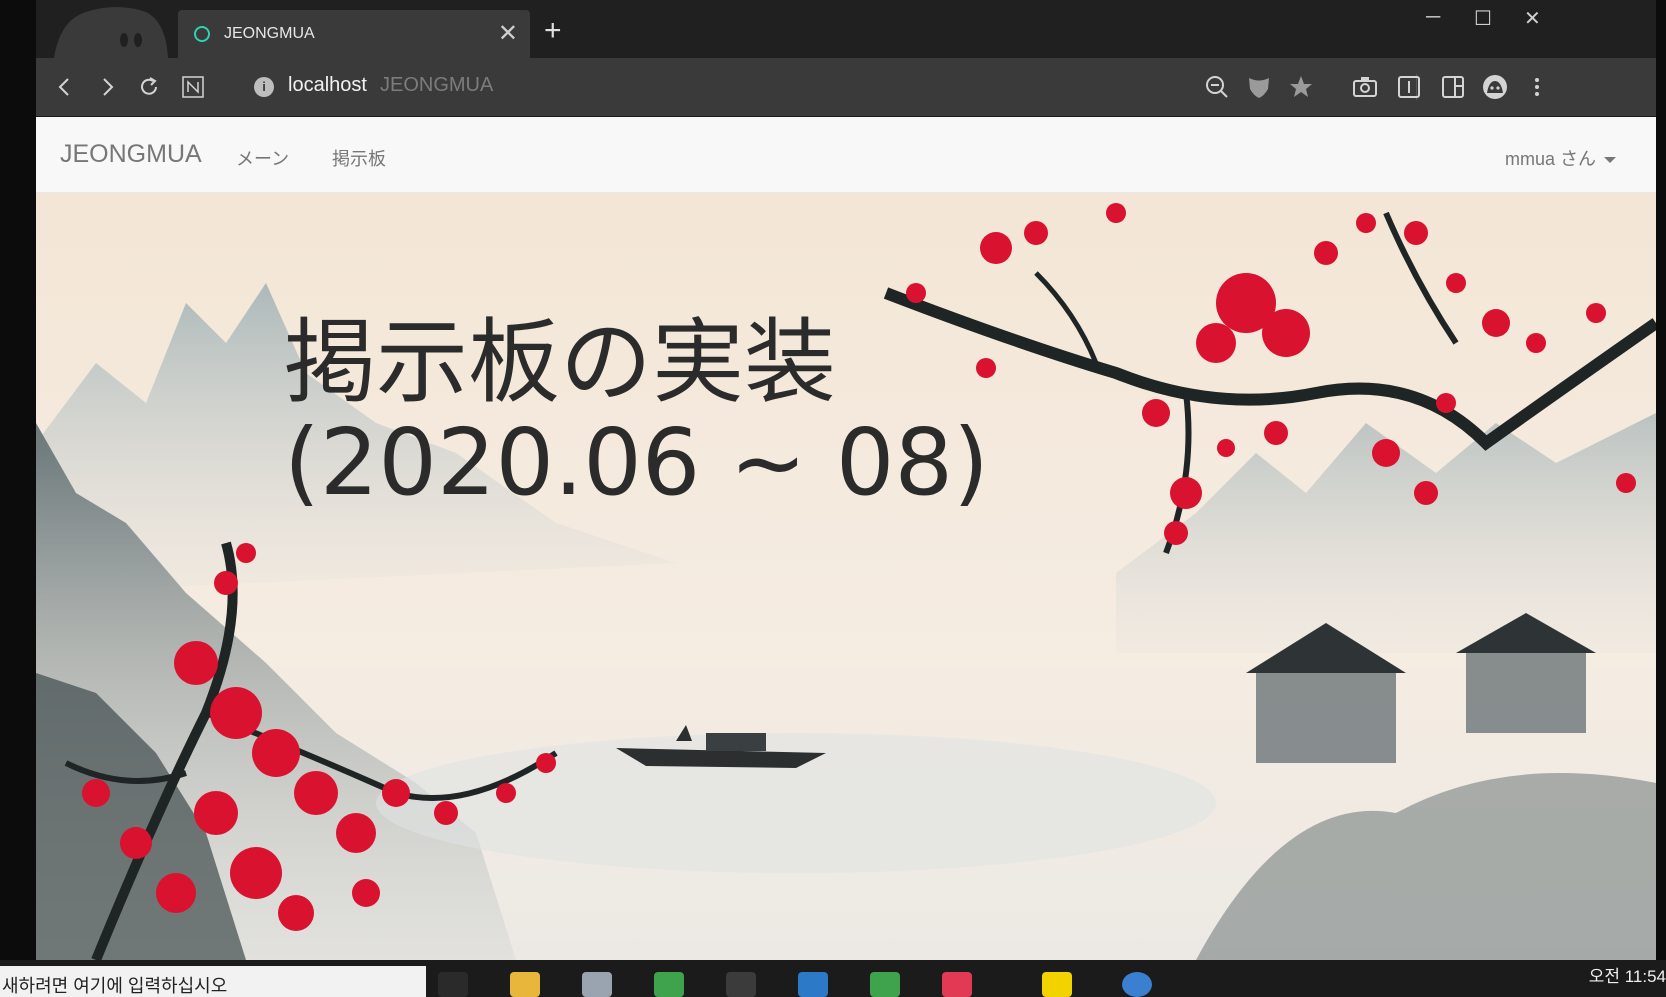 The width and height of the screenshot is (1666, 997). I want to click on minimize-icon: ─, so click(1433, 17).